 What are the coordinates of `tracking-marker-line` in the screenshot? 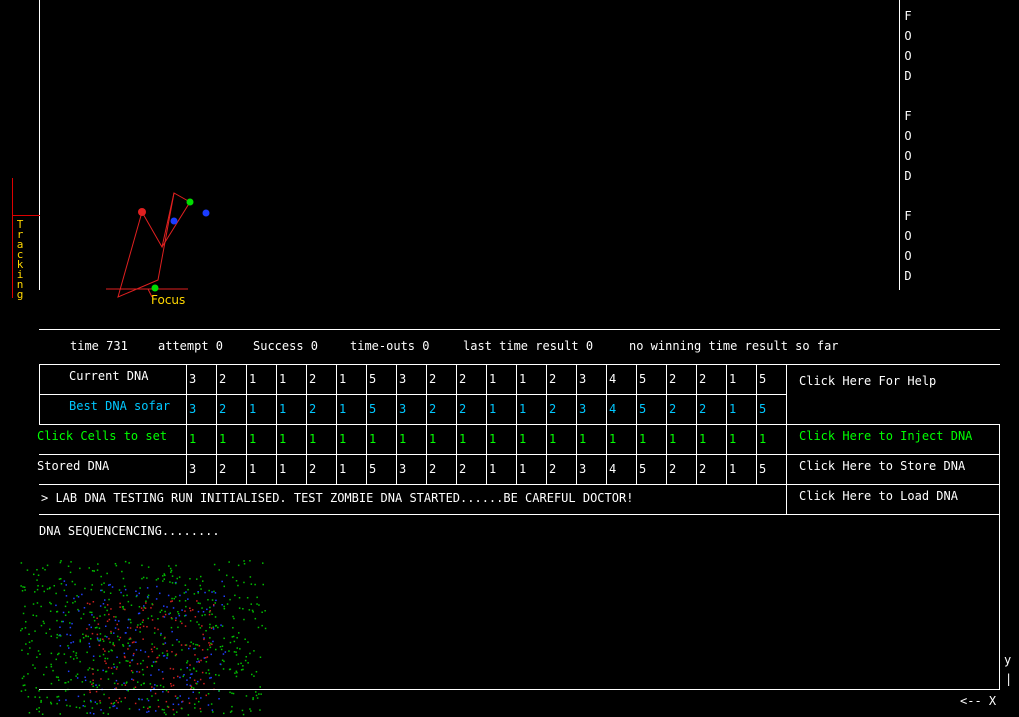 It's located at (12, 238).